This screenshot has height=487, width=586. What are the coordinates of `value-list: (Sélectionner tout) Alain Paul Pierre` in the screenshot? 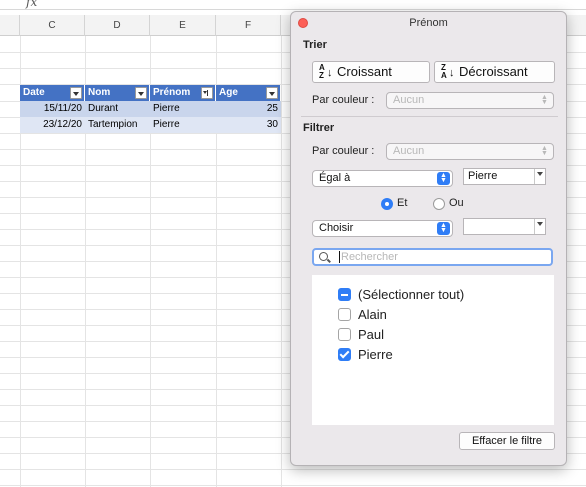 It's located at (433, 350).